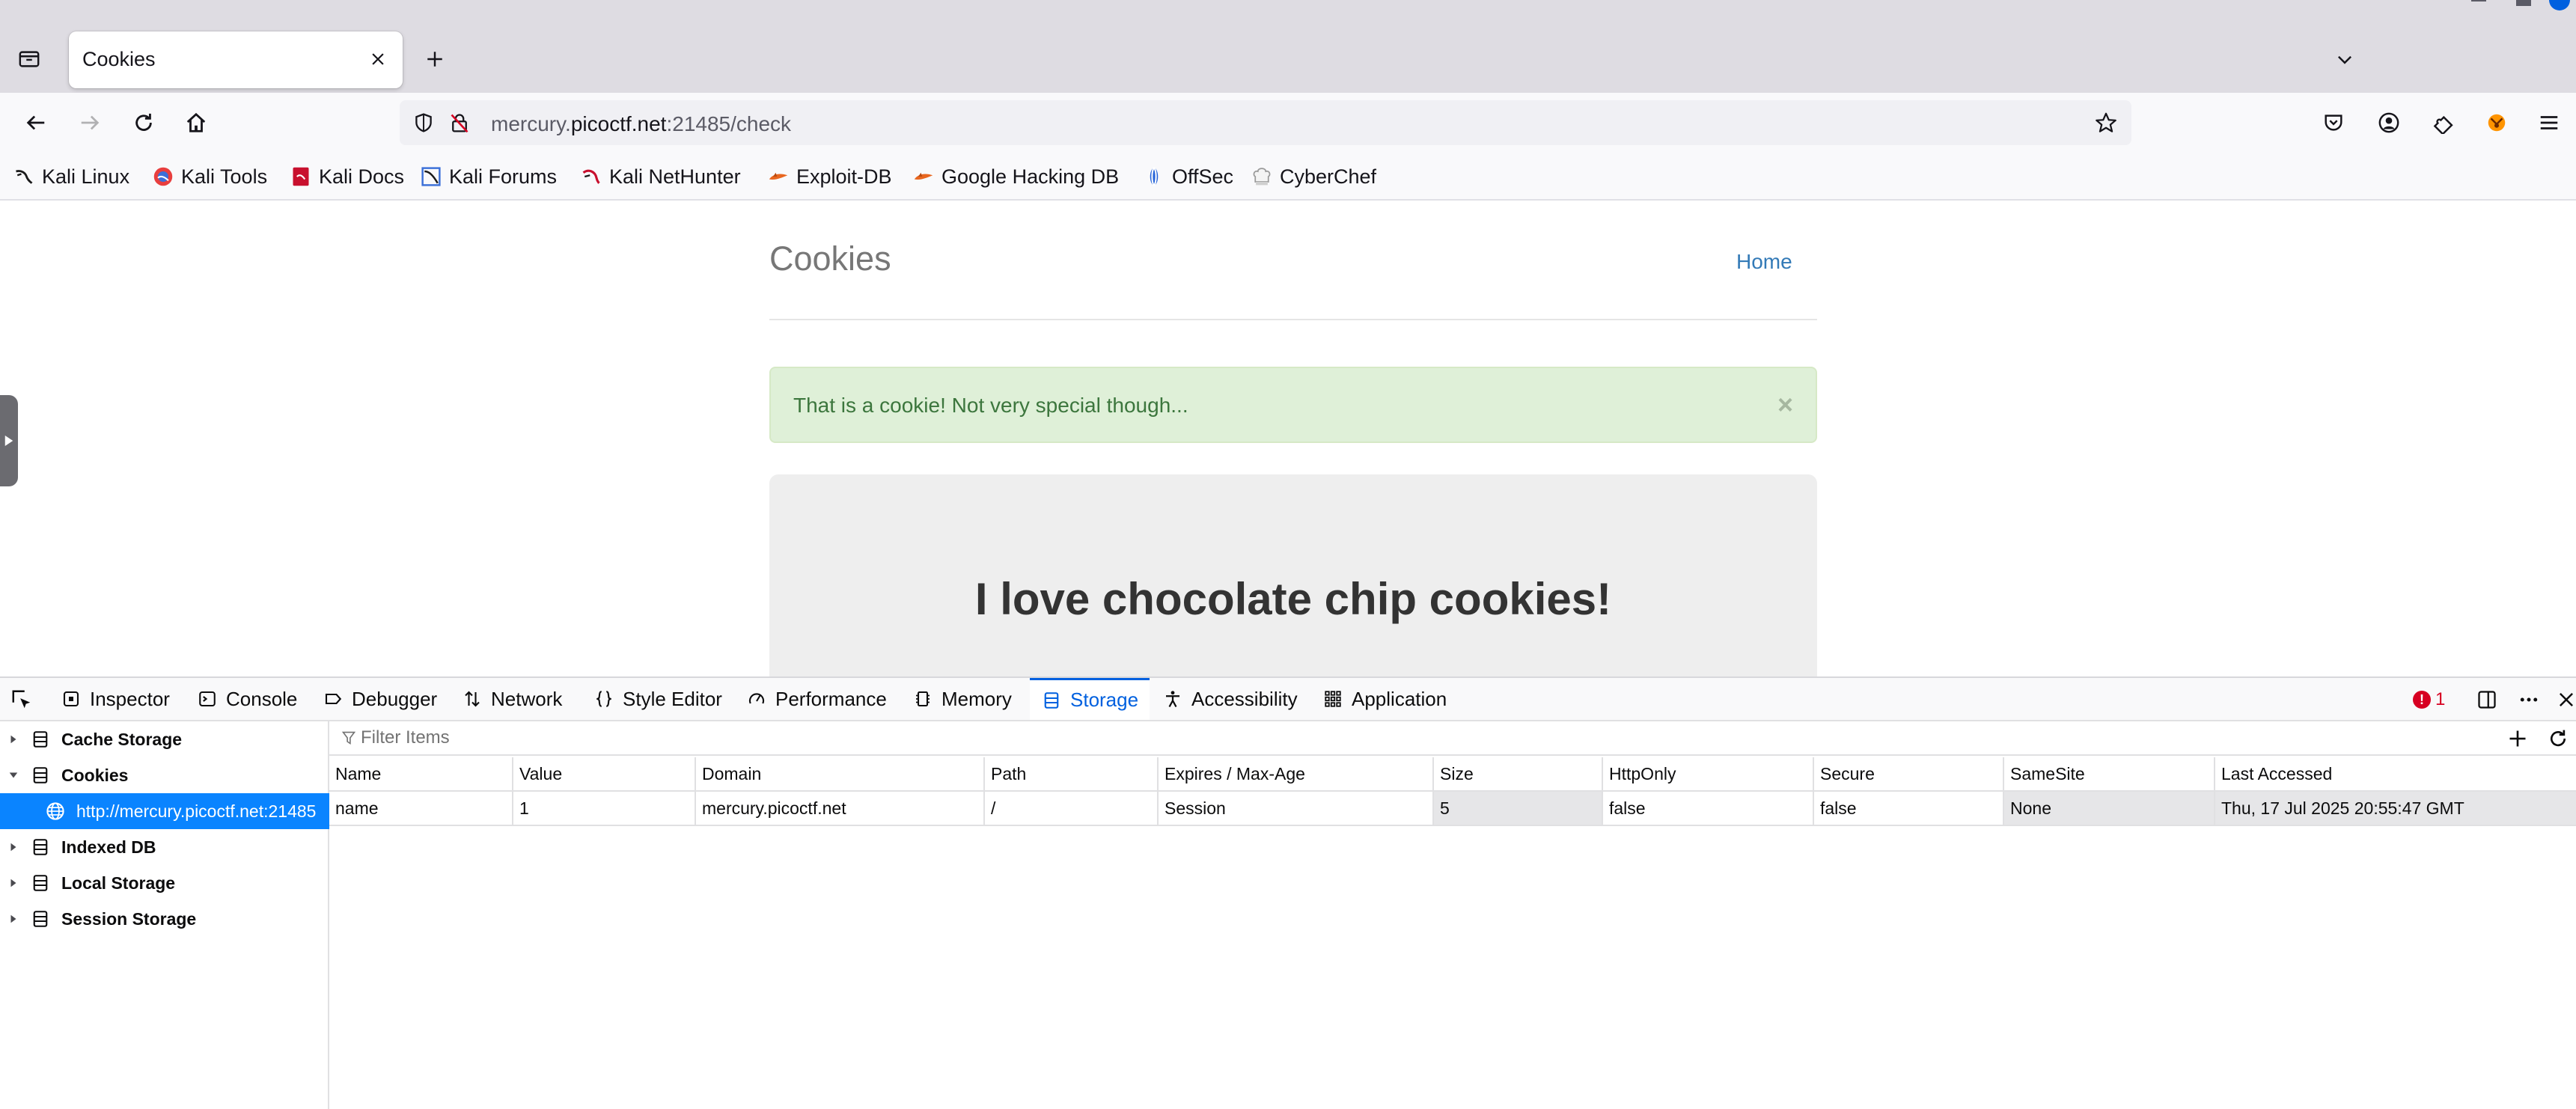  Describe the element at coordinates (2106, 123) in the screenshot. I see `bookmark-star-icon` at that location.